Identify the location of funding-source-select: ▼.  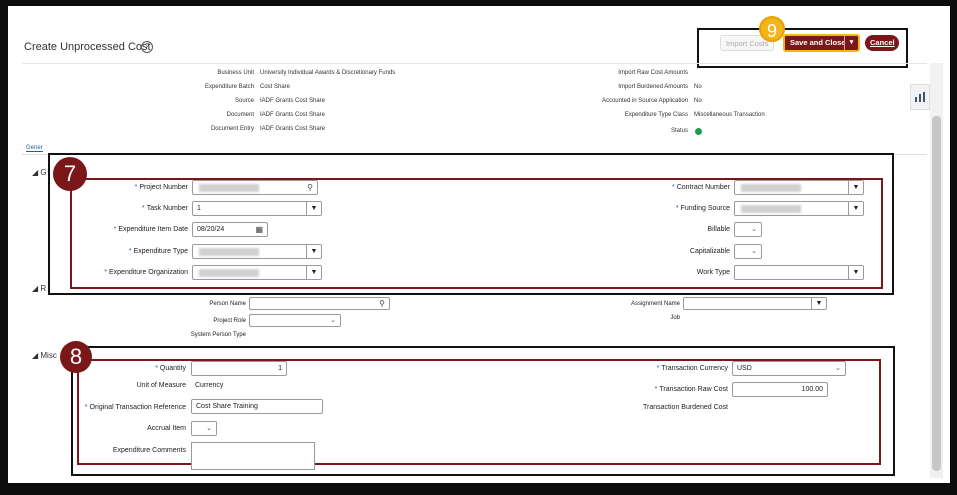
(799, 208).